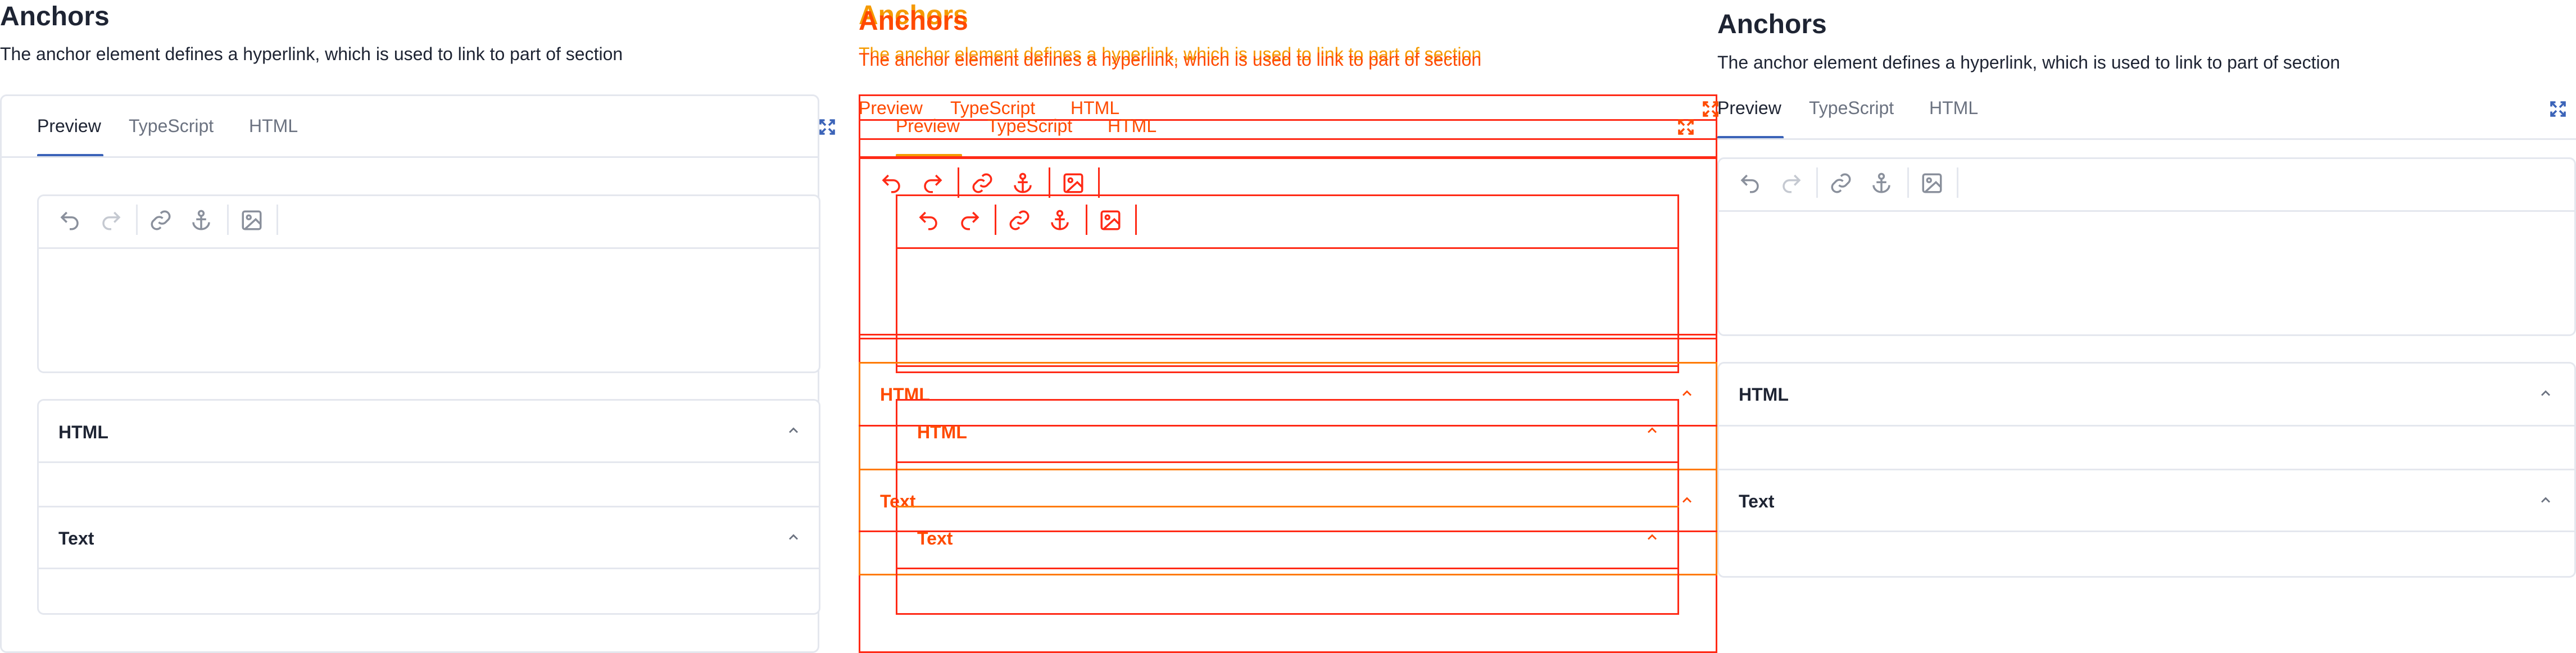  What do you see at coordinates (1287, 248) in the screenshot?
I see `toolbar-outline` at bounding box center [1287, 248].